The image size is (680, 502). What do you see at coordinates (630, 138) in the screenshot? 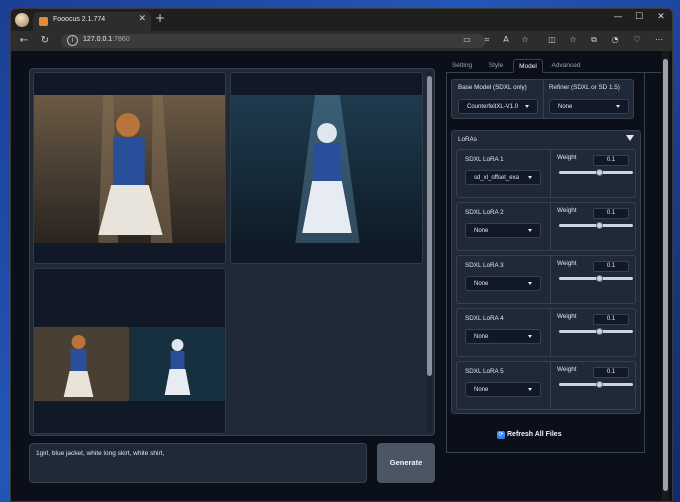
I see `collapse-icon` at bounding box center [630, 138].